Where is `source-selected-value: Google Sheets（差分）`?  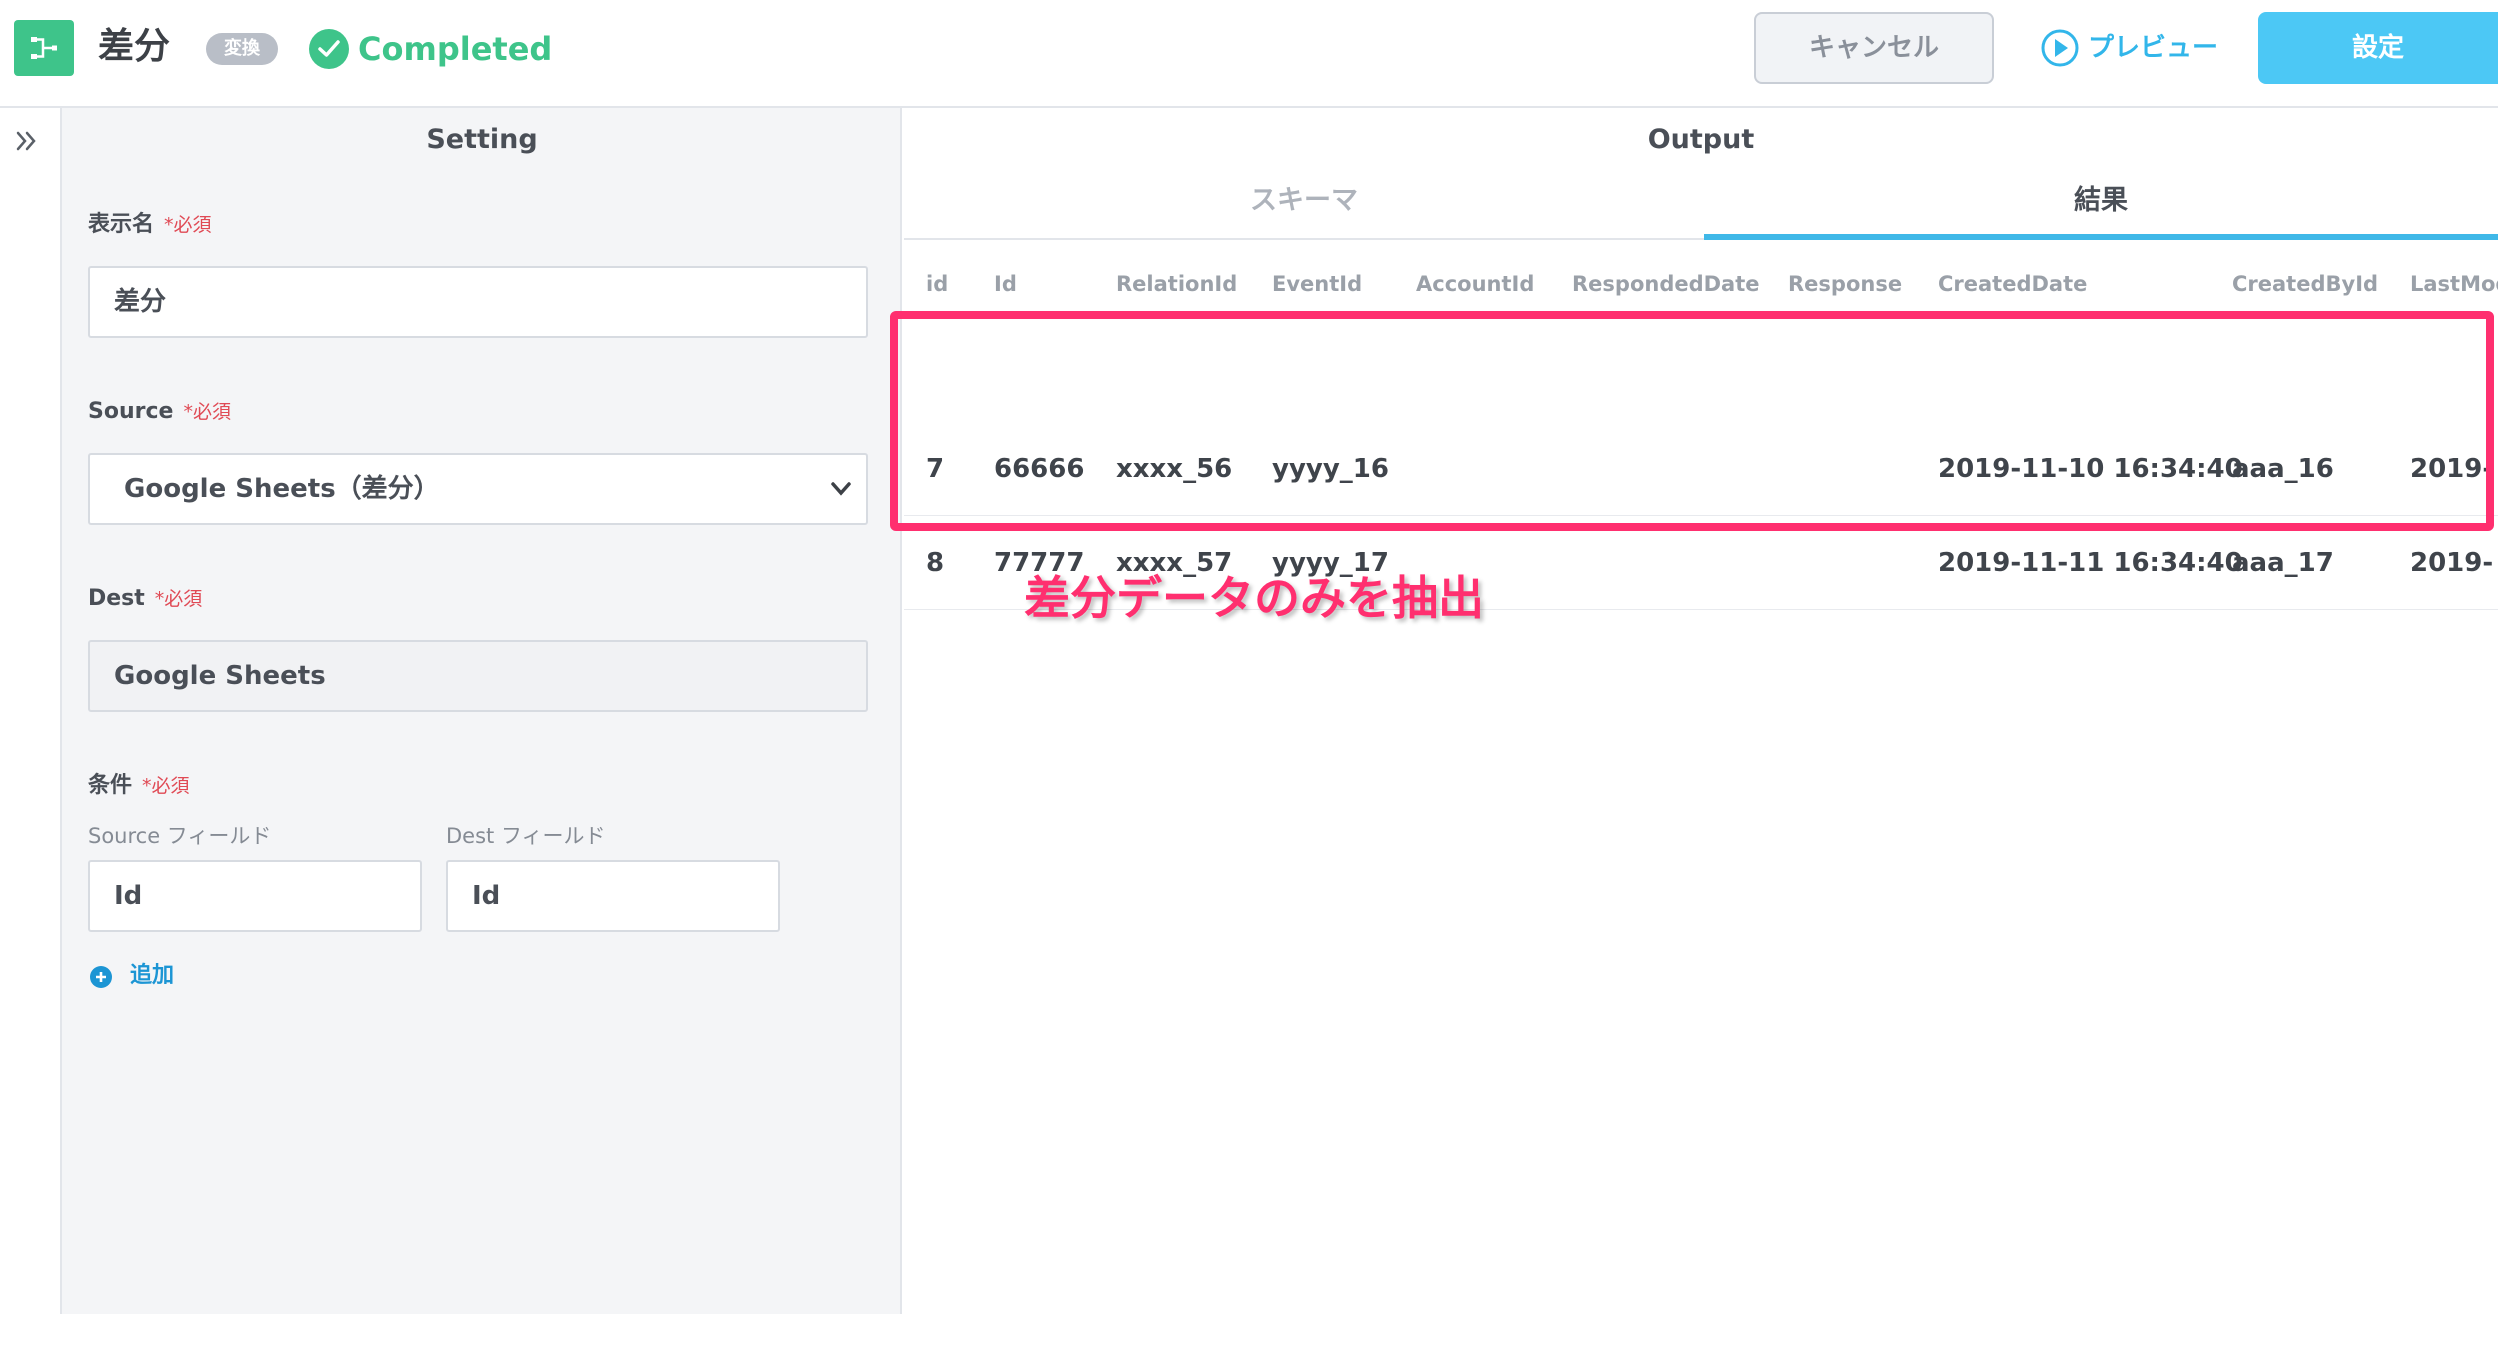
source-selected-value: Google Sheets（差分） is located at coordinates (282, 489).